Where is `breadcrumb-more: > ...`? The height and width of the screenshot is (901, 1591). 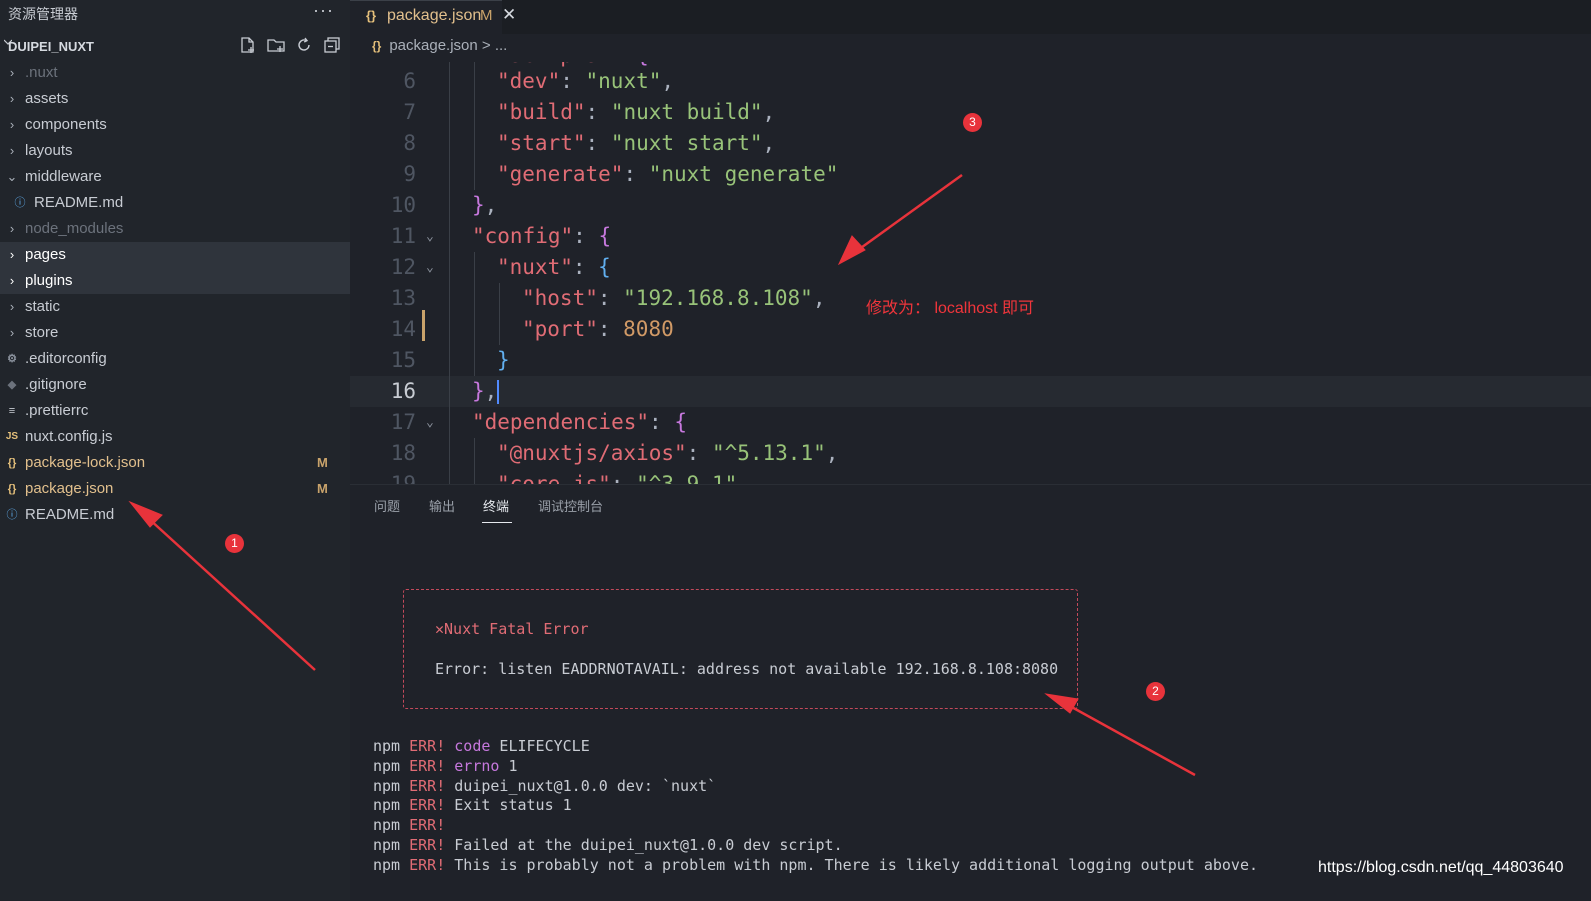 breadcrumb-more: > ... is located at coordinates (494, 45).